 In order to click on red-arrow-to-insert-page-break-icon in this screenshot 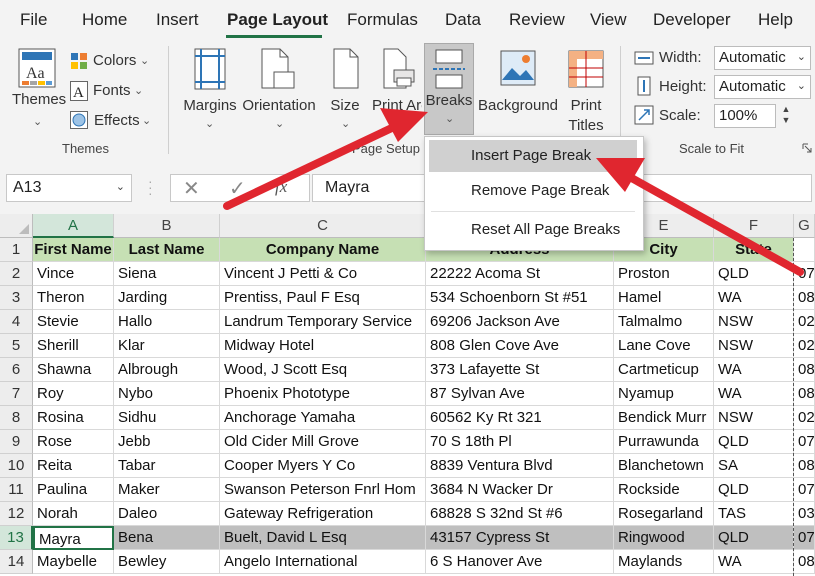, I will do `click(700, 217)`.